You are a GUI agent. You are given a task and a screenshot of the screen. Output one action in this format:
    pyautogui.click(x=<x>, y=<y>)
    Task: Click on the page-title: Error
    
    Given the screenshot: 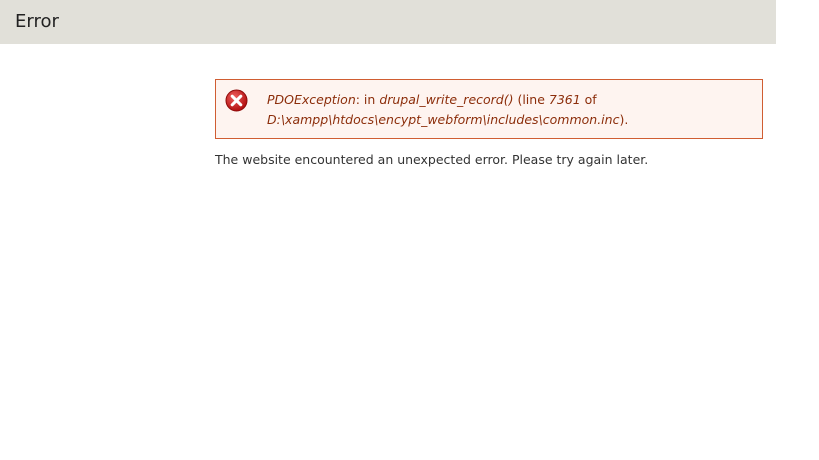 What is the action you would take?
    pyautogui.click(x=37, y=21)
    